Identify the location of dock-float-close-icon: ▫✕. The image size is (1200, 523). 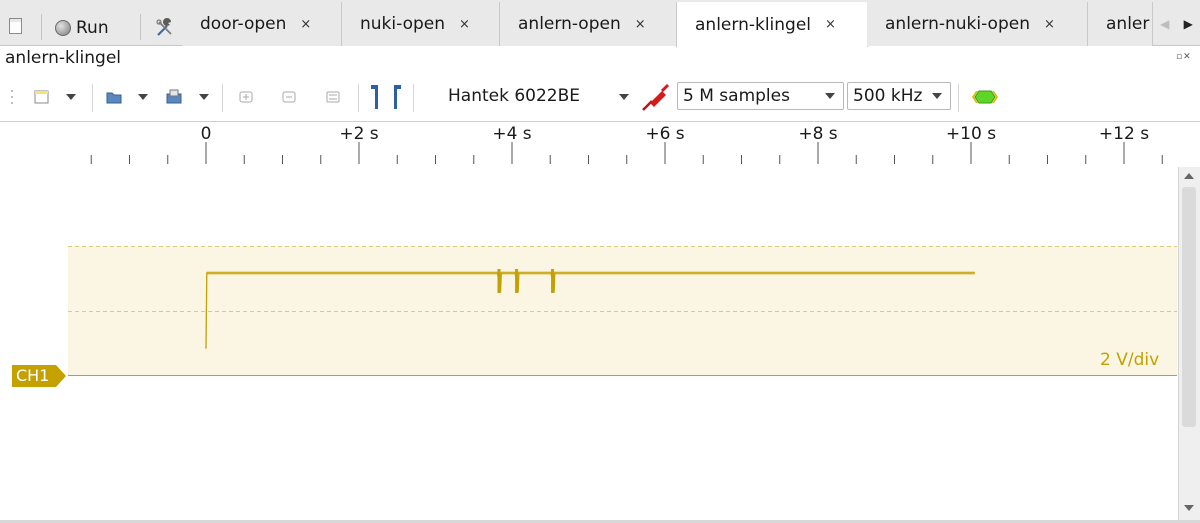
(1184, 57).